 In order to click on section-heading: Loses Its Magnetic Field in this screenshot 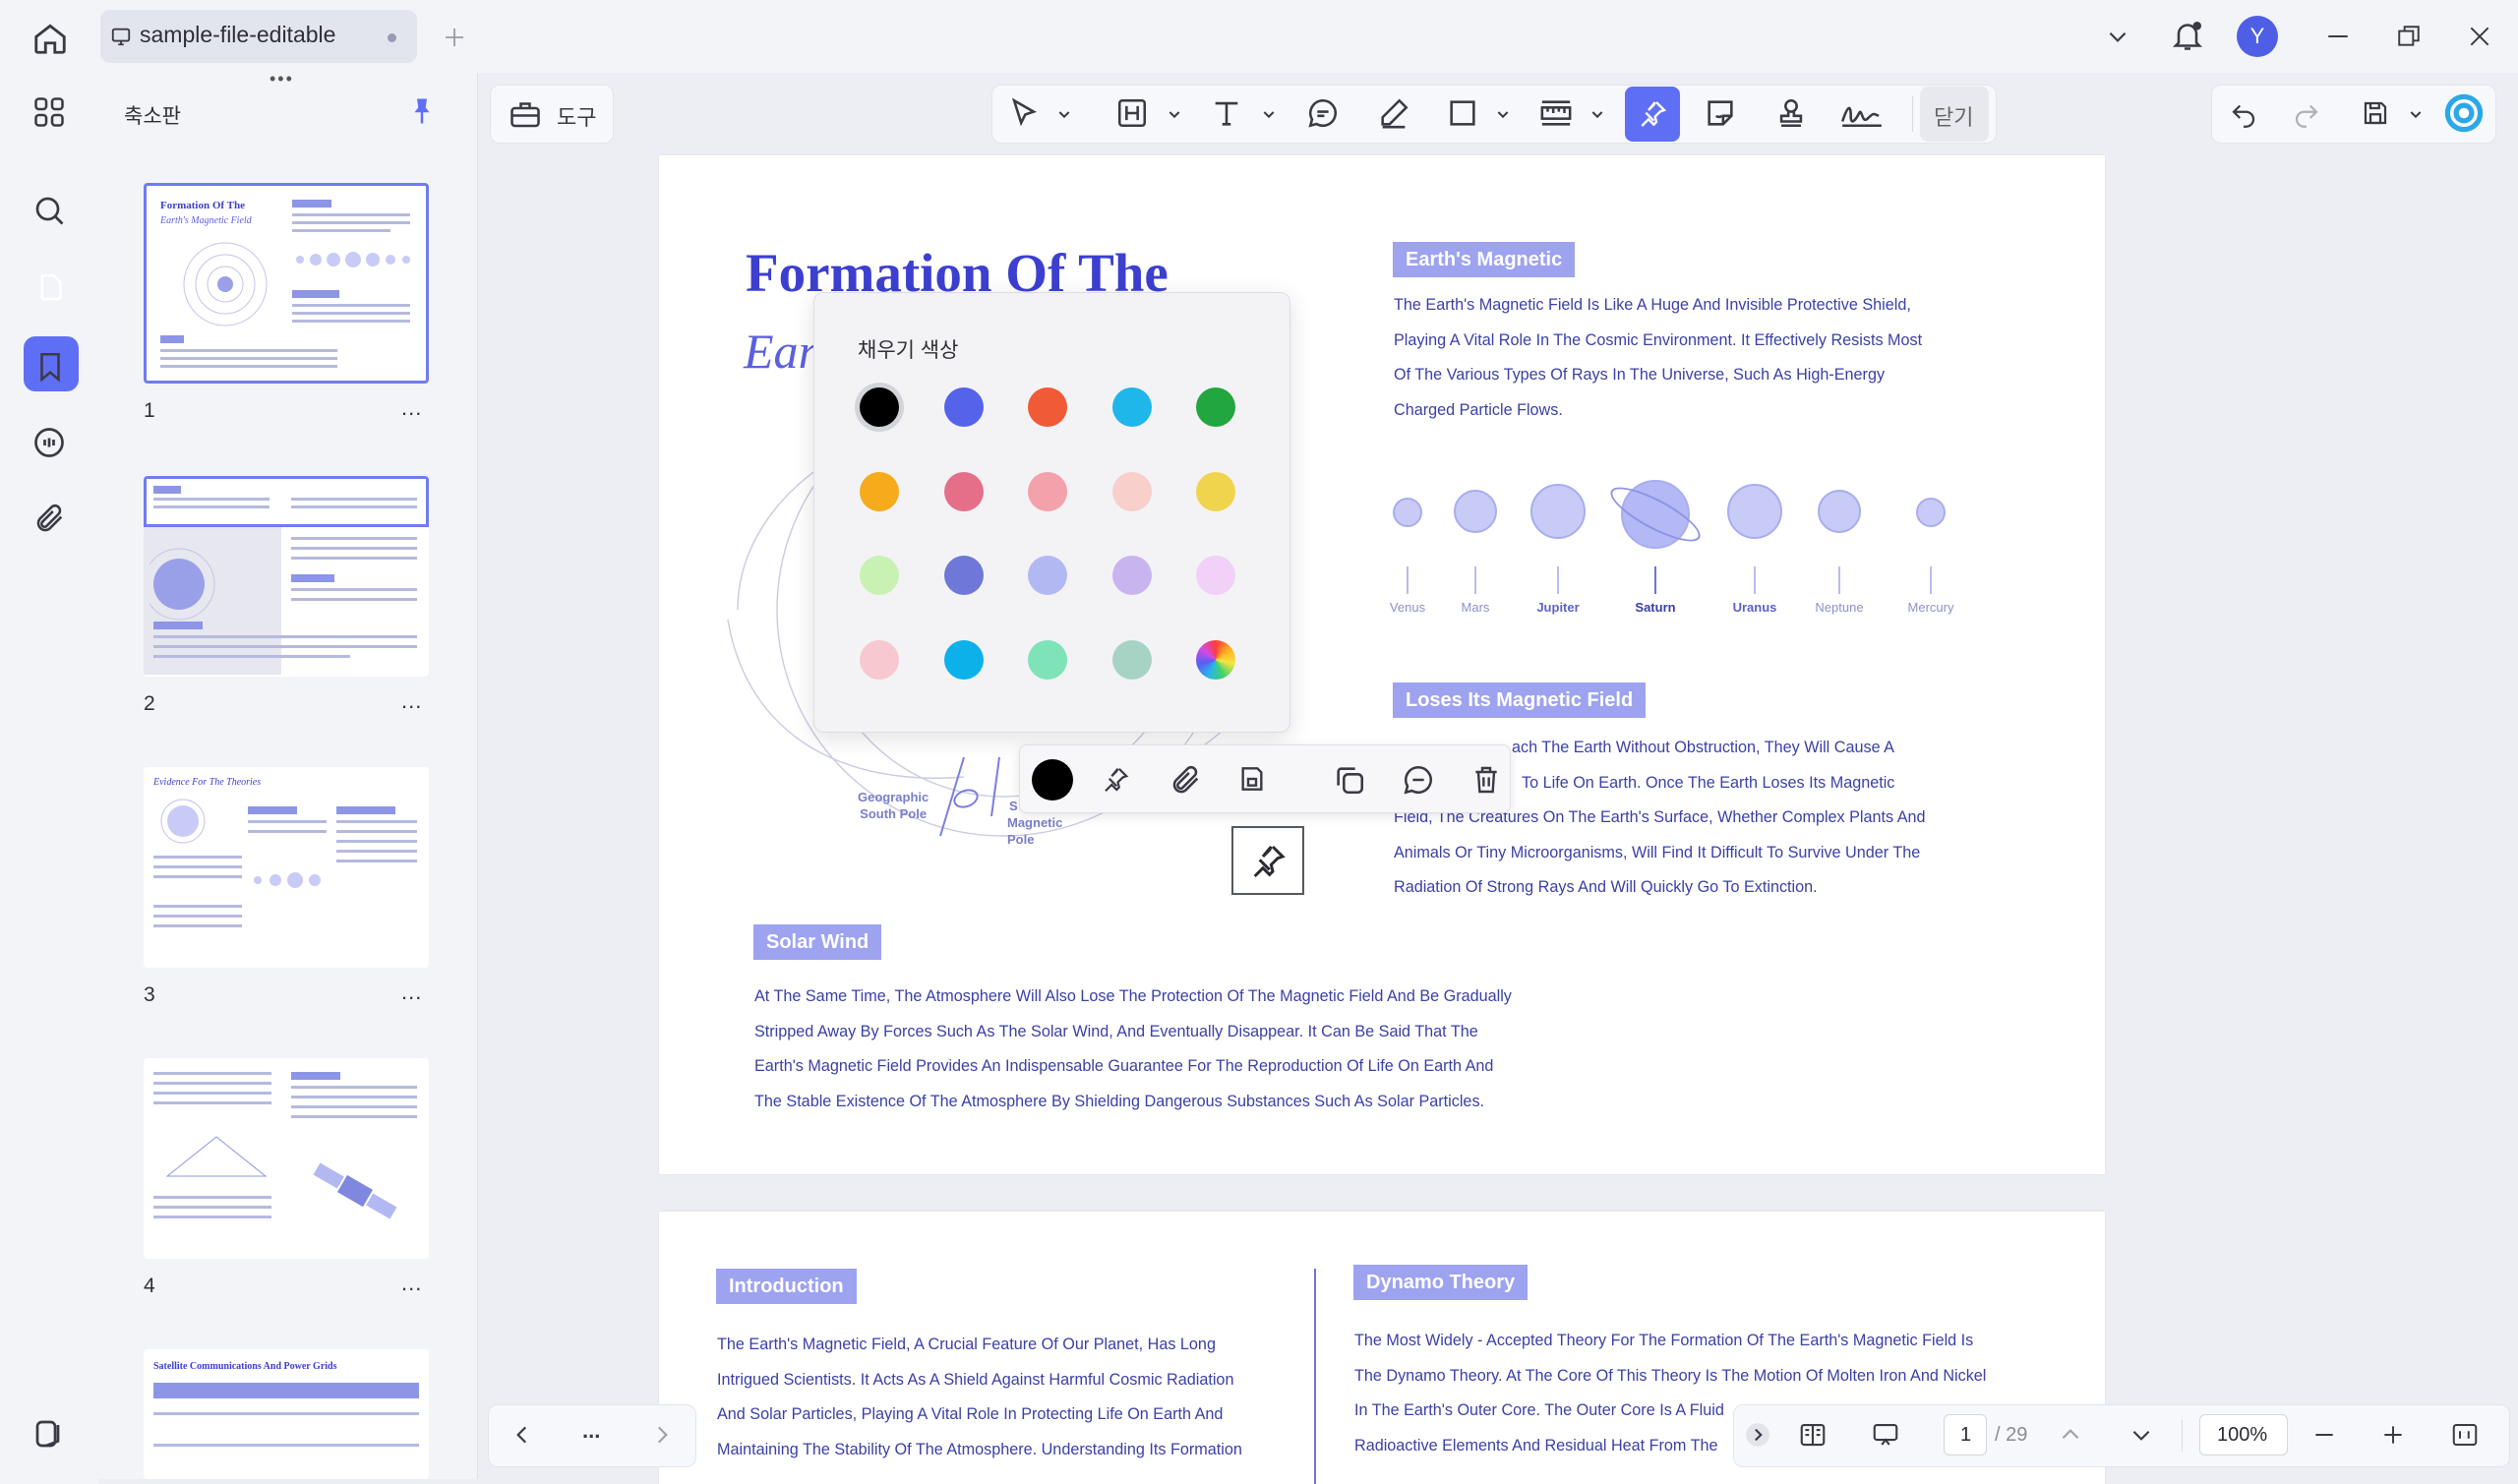, I will do `click(1520, 701)`.